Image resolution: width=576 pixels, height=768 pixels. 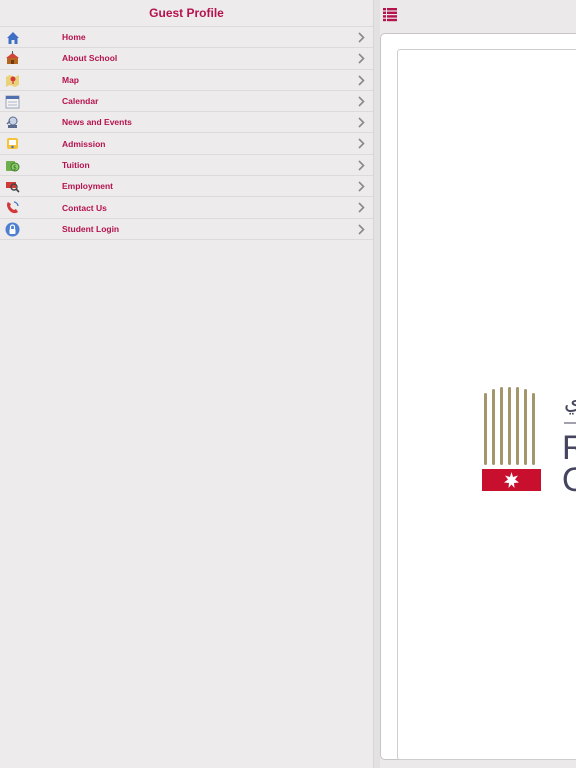 What do you see at coordinates (12, 80) in the screenshot?
I see `map-icon` at bounding box center [12, 80].